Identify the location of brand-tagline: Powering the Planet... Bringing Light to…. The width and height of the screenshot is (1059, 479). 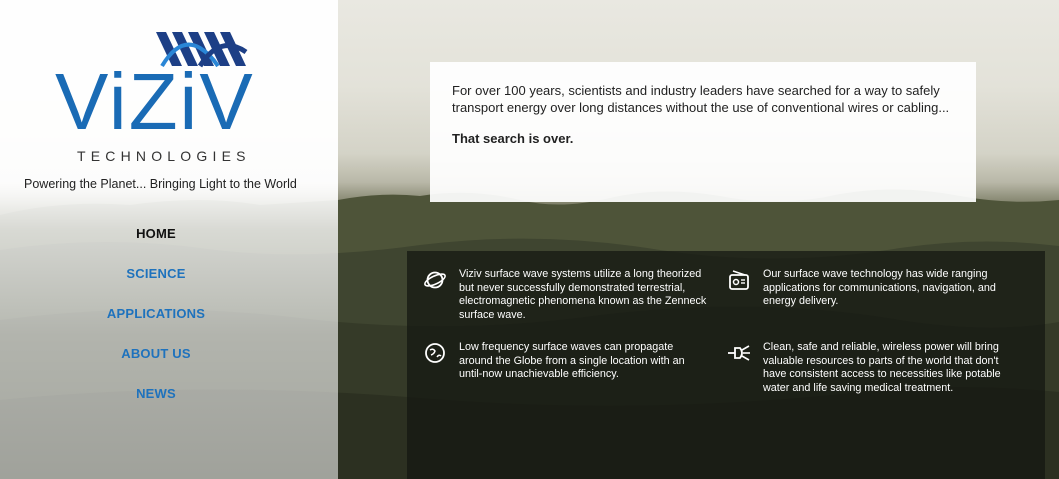
(160, 184).